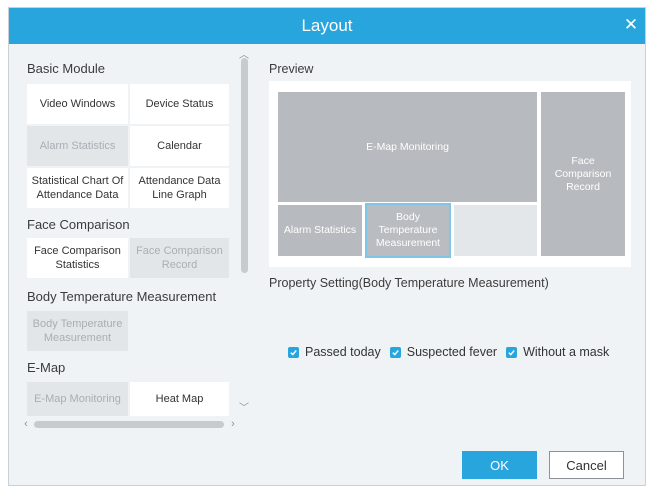 The width and height of the screenshot is (646, 486). Describe the element at coordinates (77, 104) in the screenshot. I see `tile-video-windows: Video Windows` at that location.